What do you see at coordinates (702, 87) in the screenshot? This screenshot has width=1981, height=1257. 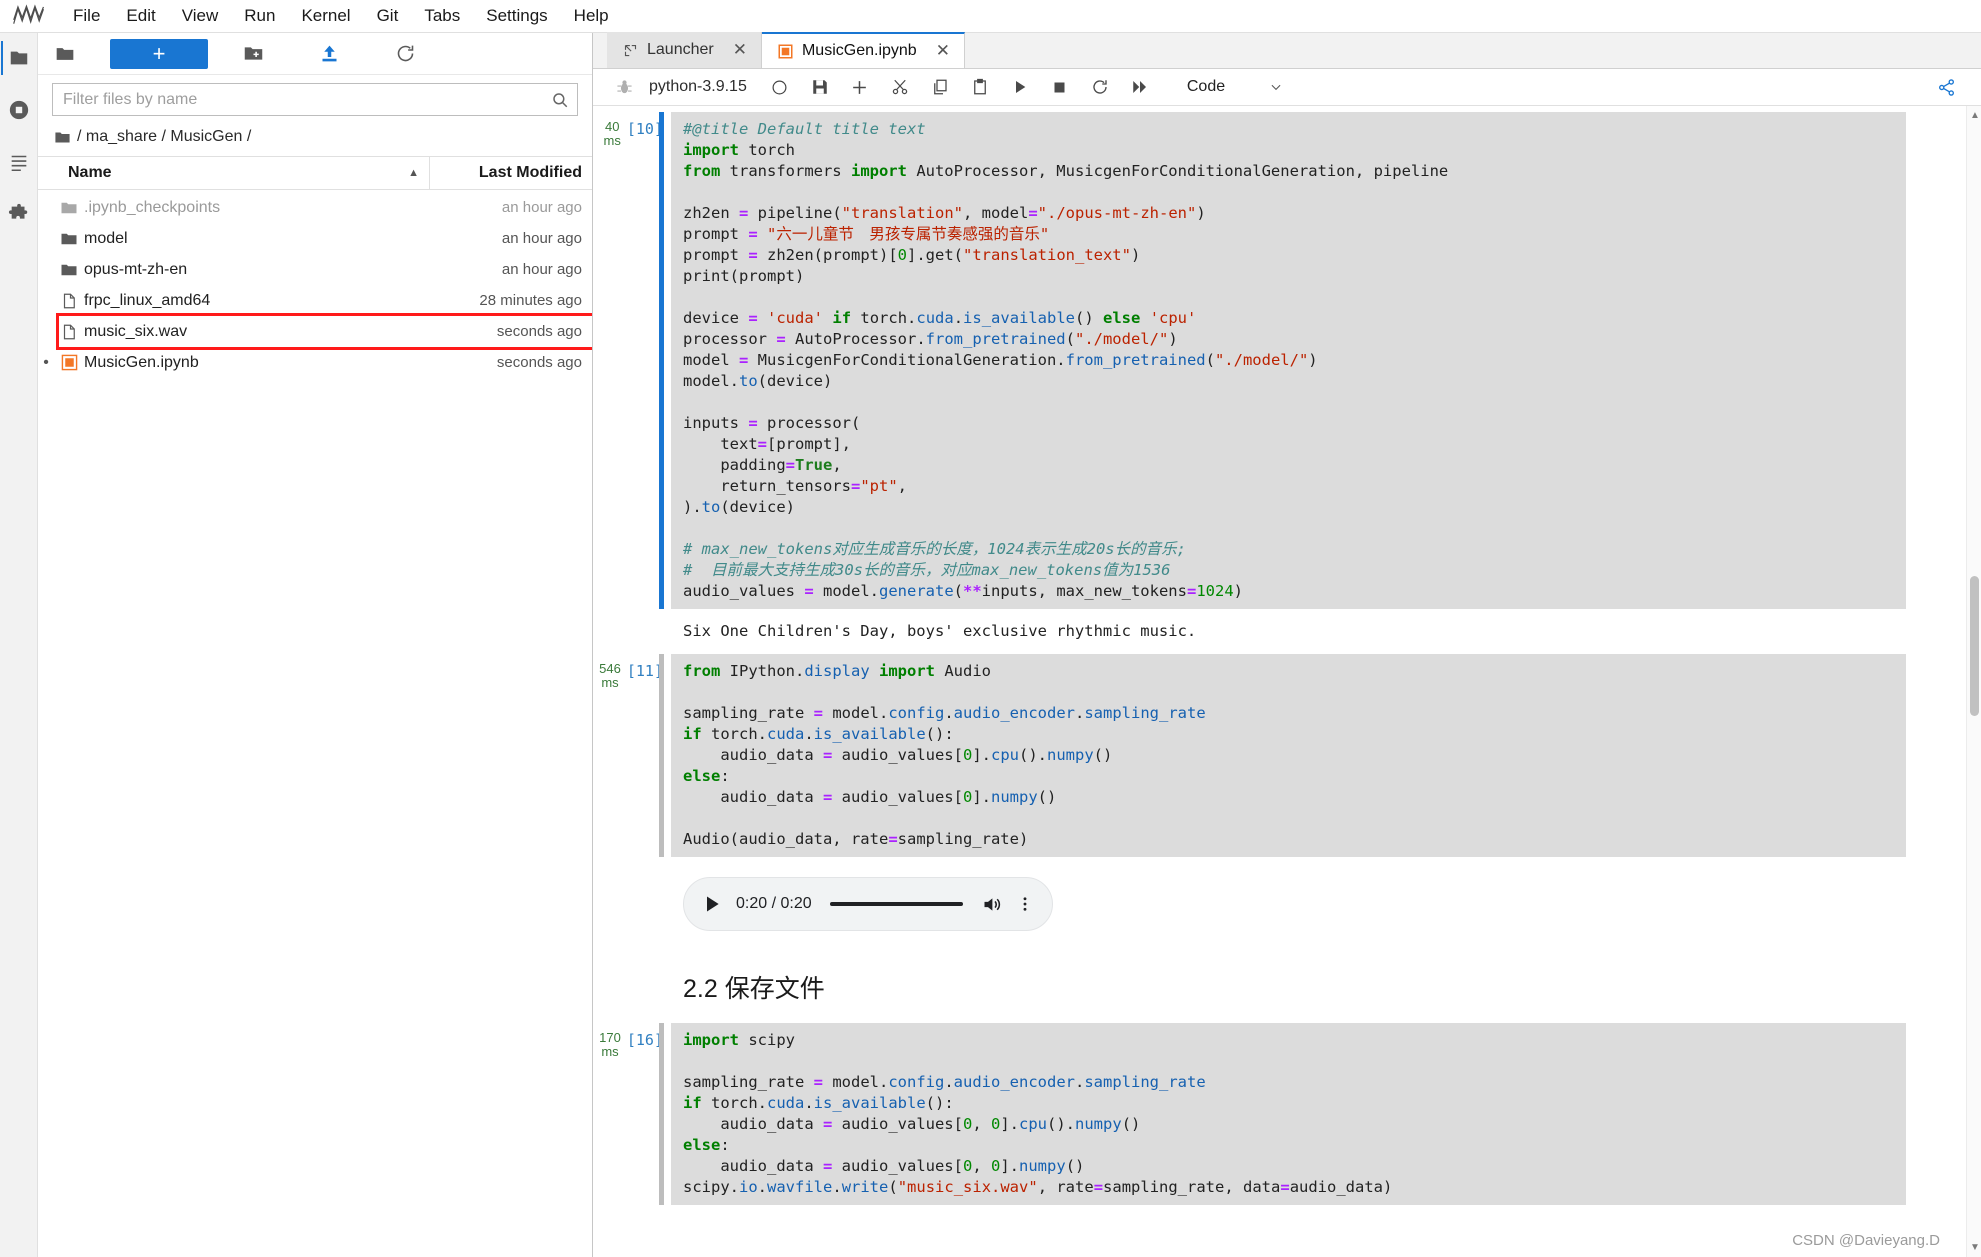 I see `kernel-name-label: python-3.9.15` at bounding box center [702, 87].